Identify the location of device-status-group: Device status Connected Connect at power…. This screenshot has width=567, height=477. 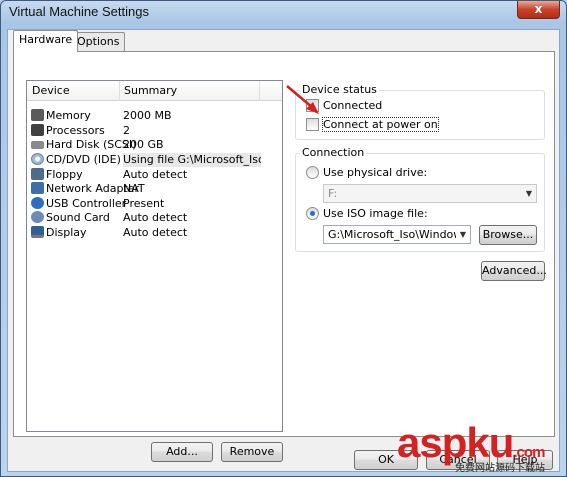
(420, 111).